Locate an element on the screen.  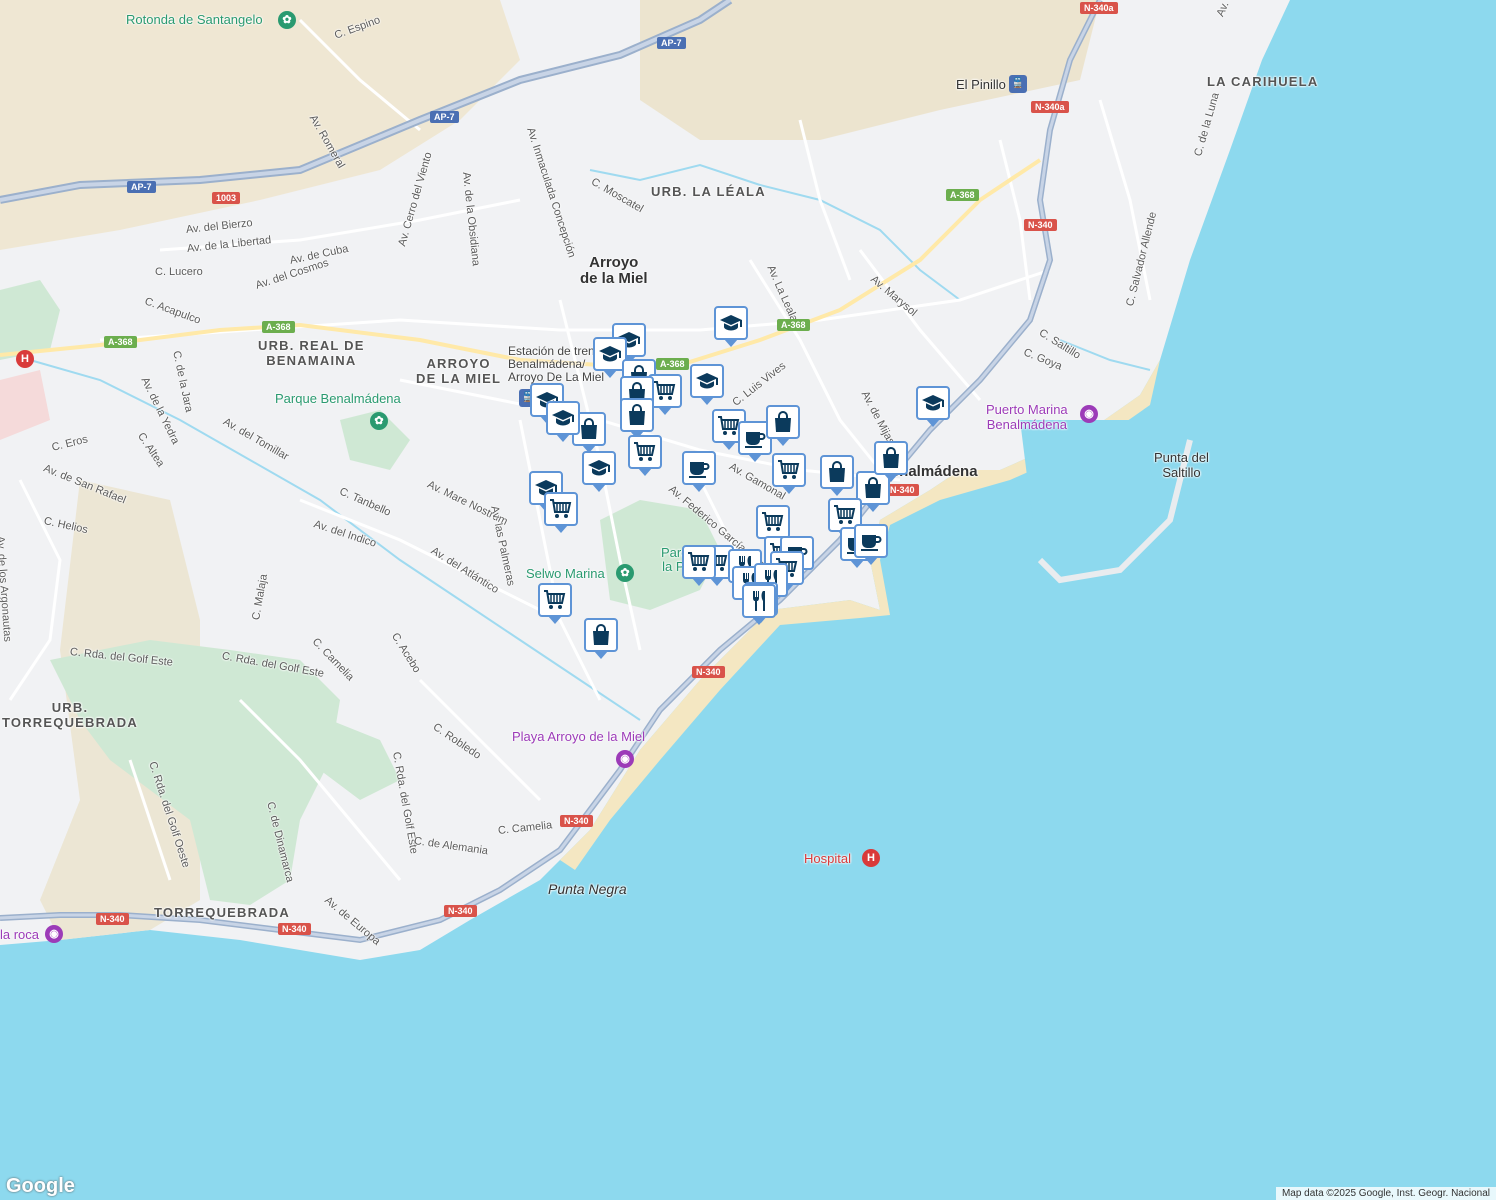
restaurant-marker is located at coordinates (759, 604).